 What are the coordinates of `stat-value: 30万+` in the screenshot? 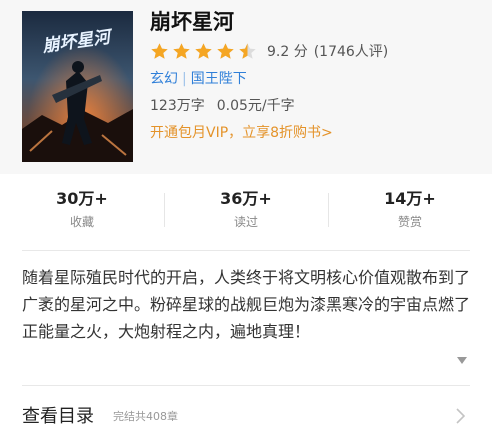 It's located at (82, 198).